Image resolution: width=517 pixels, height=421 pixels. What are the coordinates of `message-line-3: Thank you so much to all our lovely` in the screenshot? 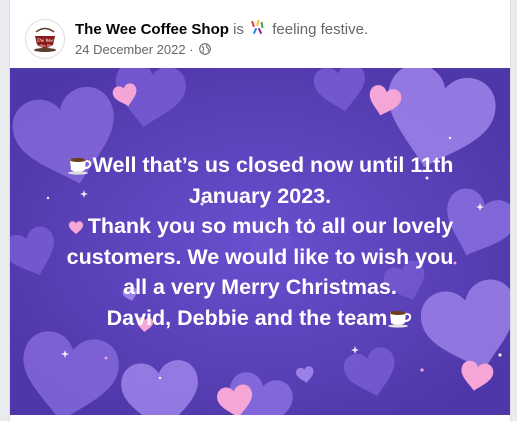 It's located at (260, 226).